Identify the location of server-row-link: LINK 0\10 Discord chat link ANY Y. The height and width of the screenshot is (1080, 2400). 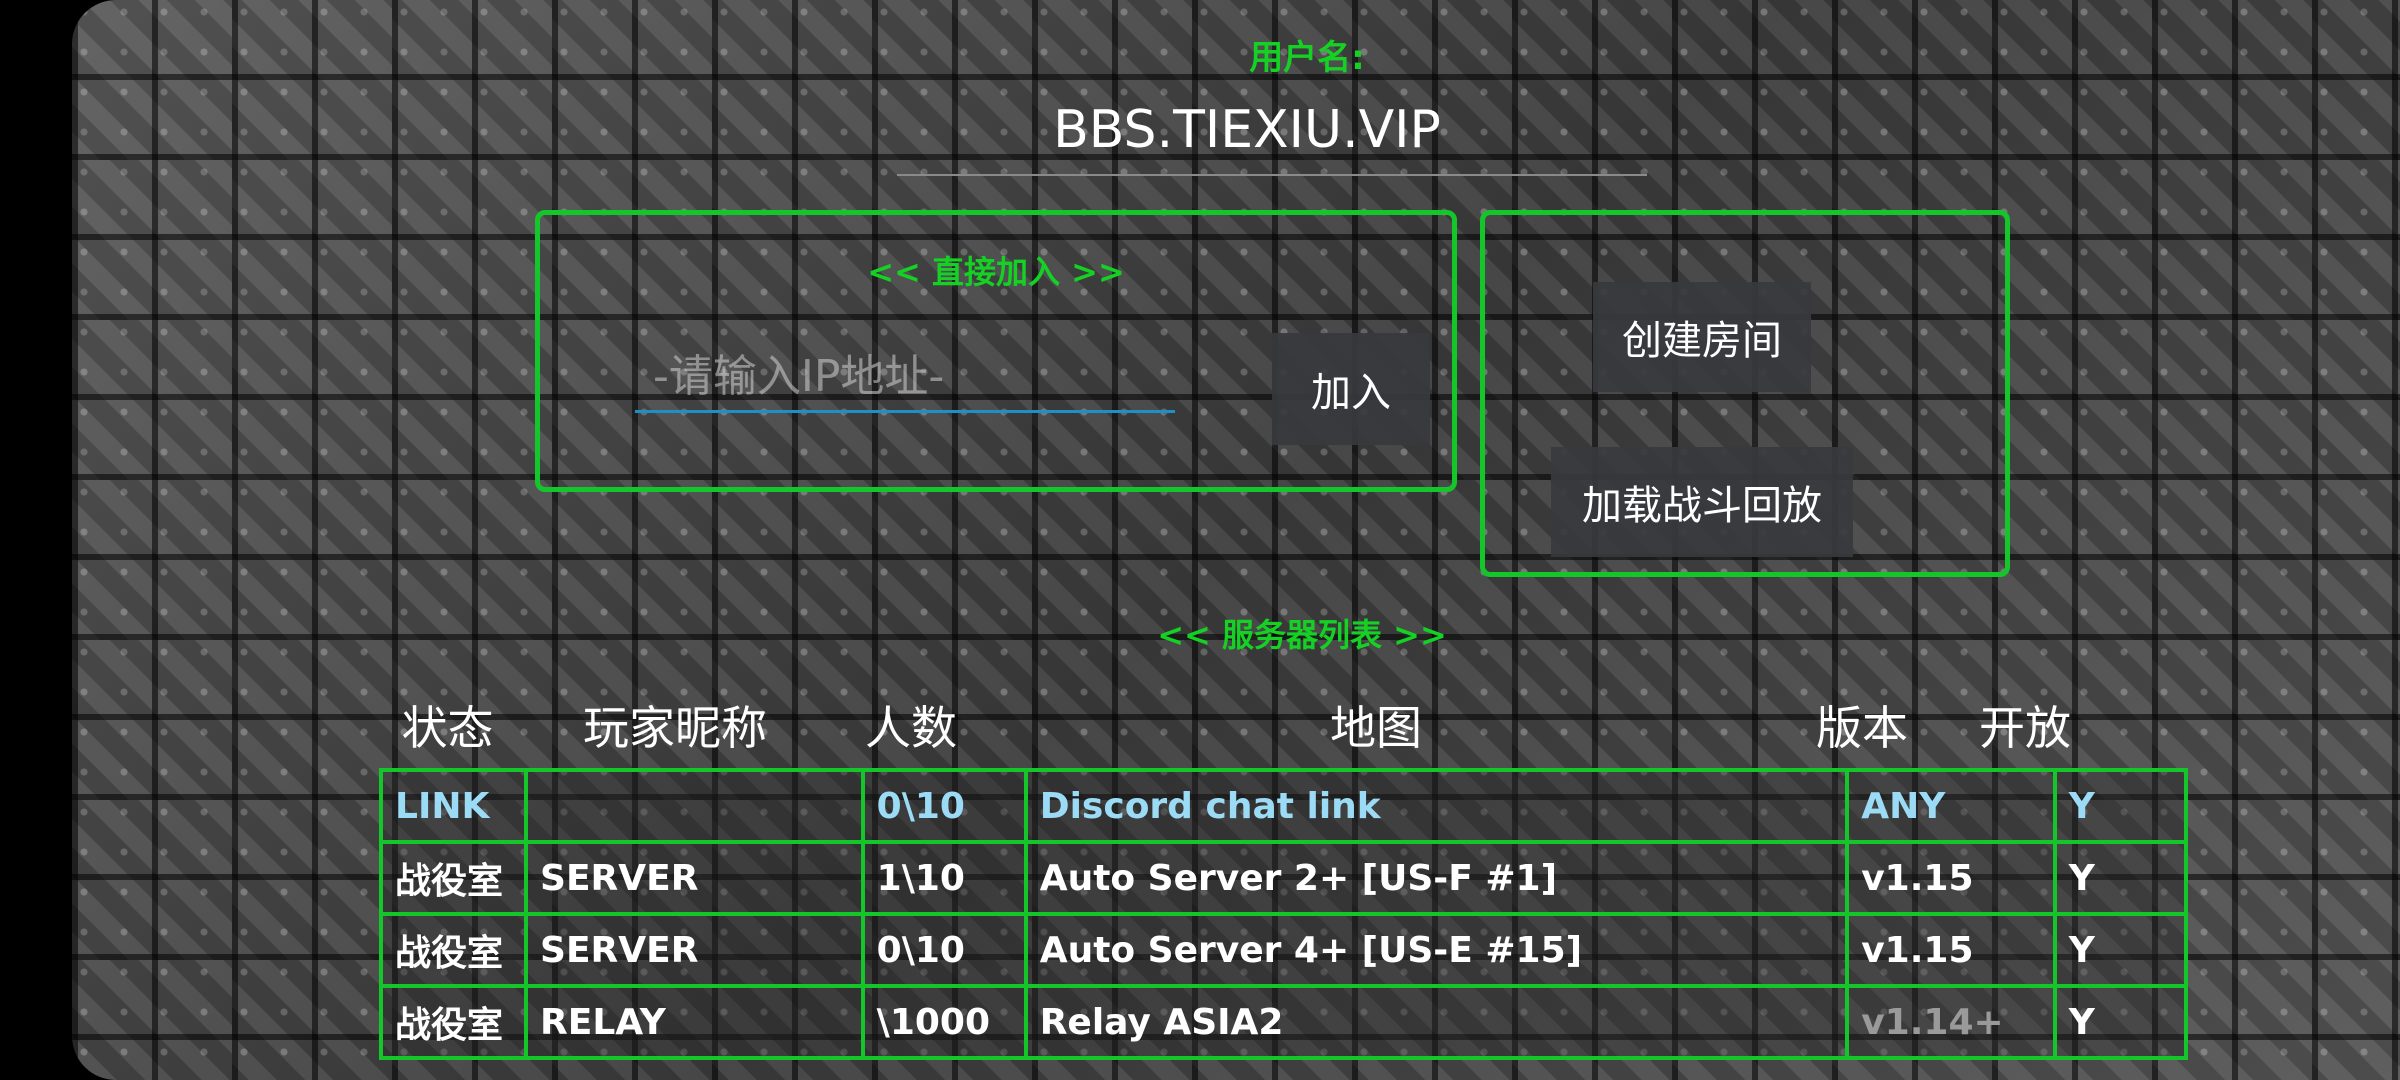
(1283, 806).